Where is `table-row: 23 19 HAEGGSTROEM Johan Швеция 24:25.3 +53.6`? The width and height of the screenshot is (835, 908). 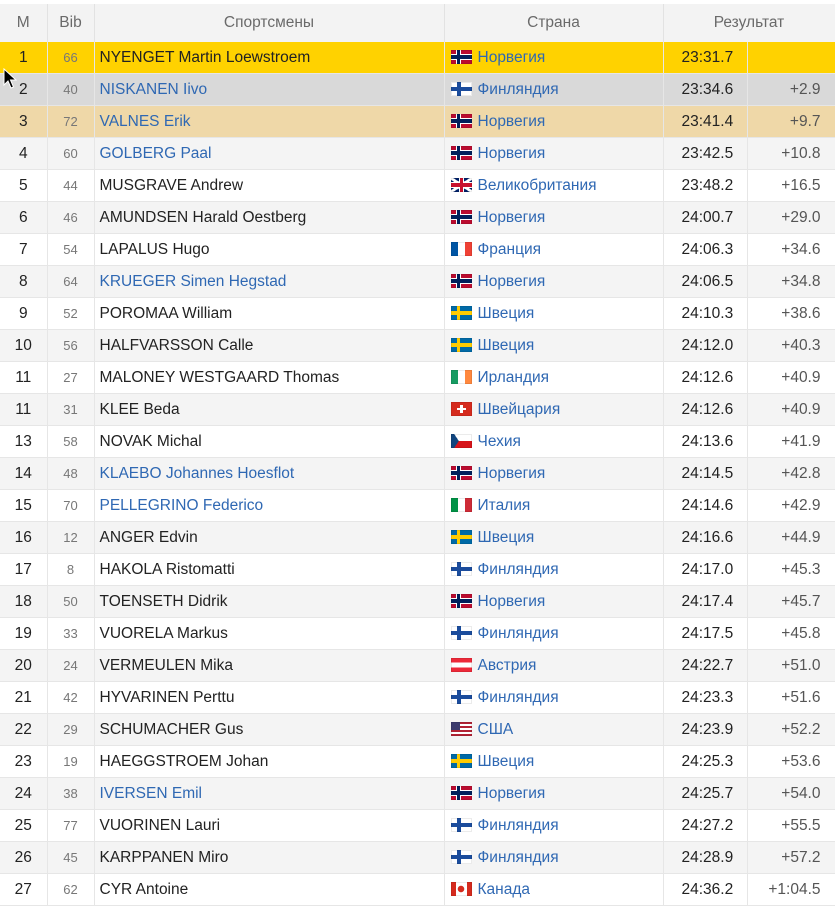
table-row: 23 19 HAEGGSTROEM Johan Швеция 24:25.3 +53.6 is located at coordinates (417, 761).